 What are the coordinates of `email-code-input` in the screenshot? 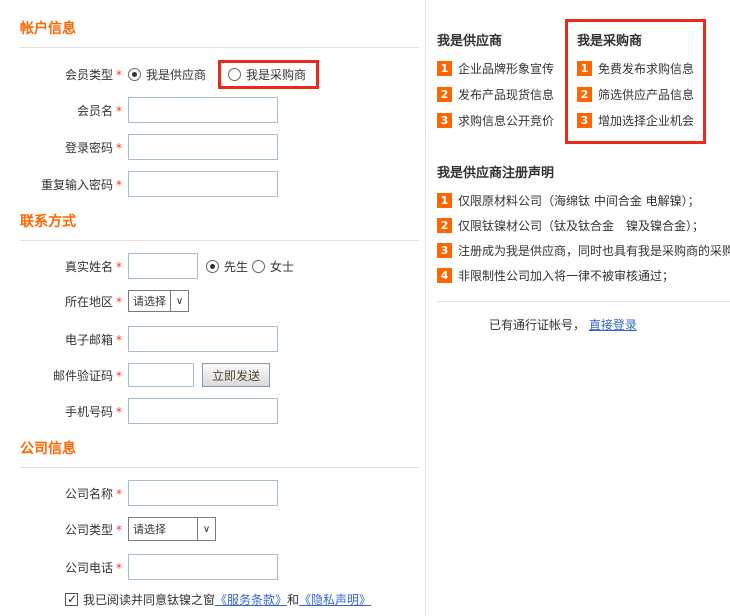 It's located at (161, 375).